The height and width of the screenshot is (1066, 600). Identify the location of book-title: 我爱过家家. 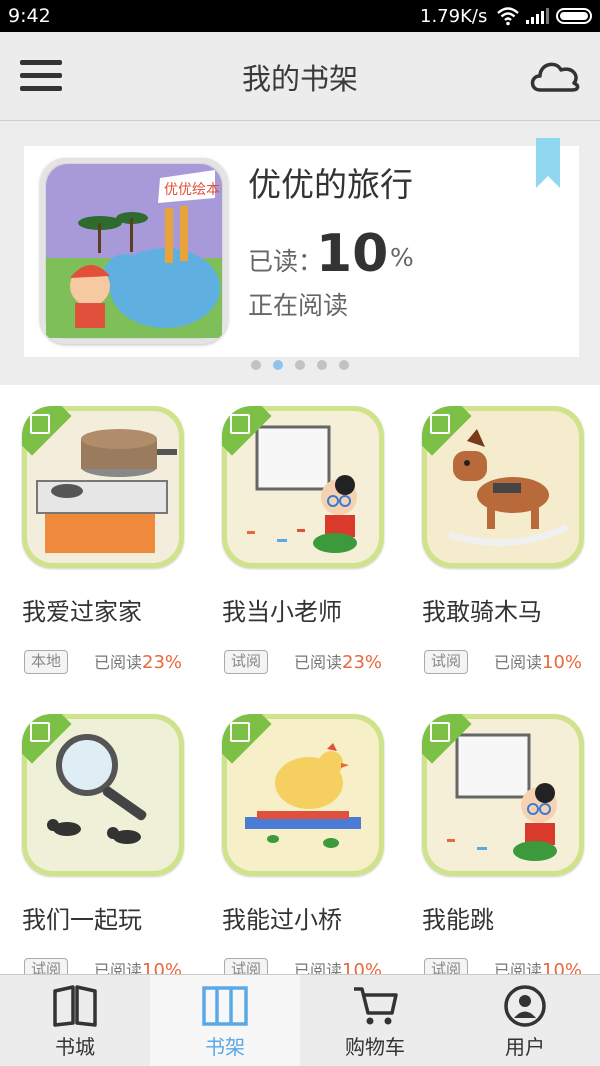
(82, 612).